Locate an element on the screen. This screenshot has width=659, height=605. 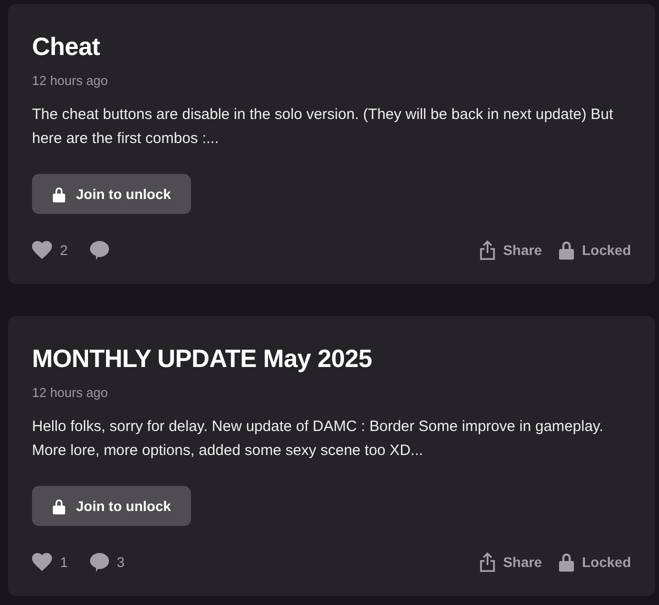
post-title: MONTHLY UPDATE May 2025 is located at coordinates (202, 359).